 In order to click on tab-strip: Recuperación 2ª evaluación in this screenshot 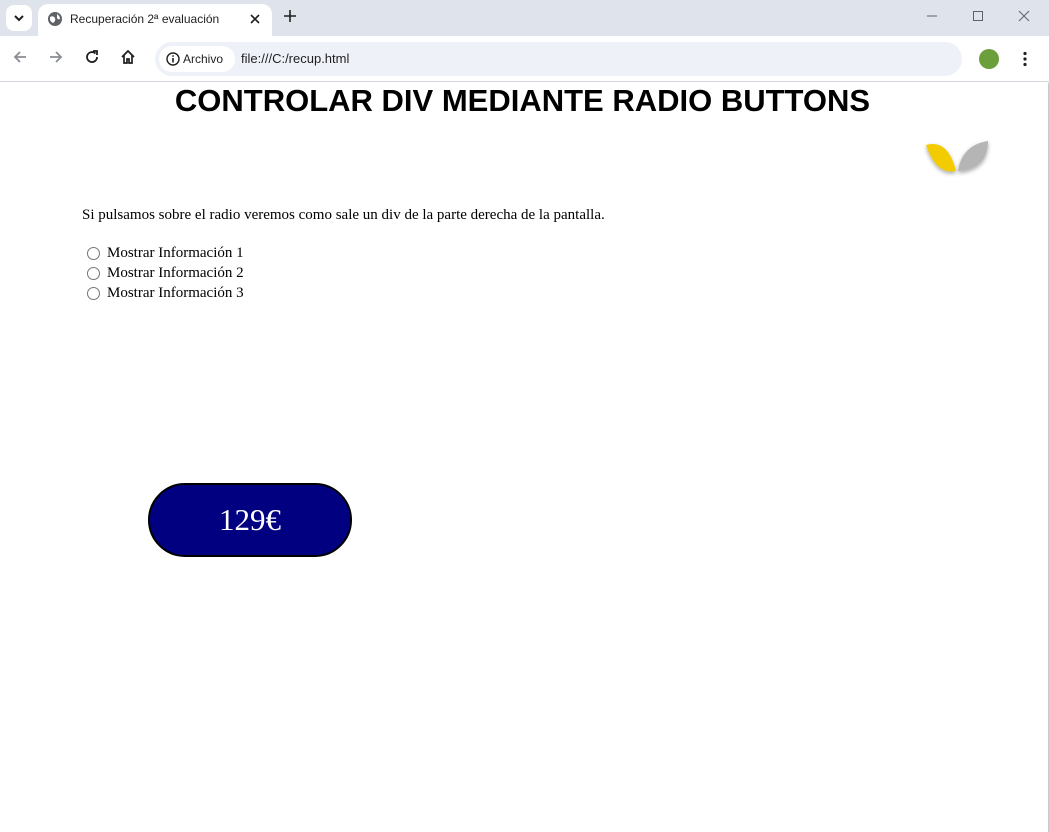, I will do `click(524, 18)`.